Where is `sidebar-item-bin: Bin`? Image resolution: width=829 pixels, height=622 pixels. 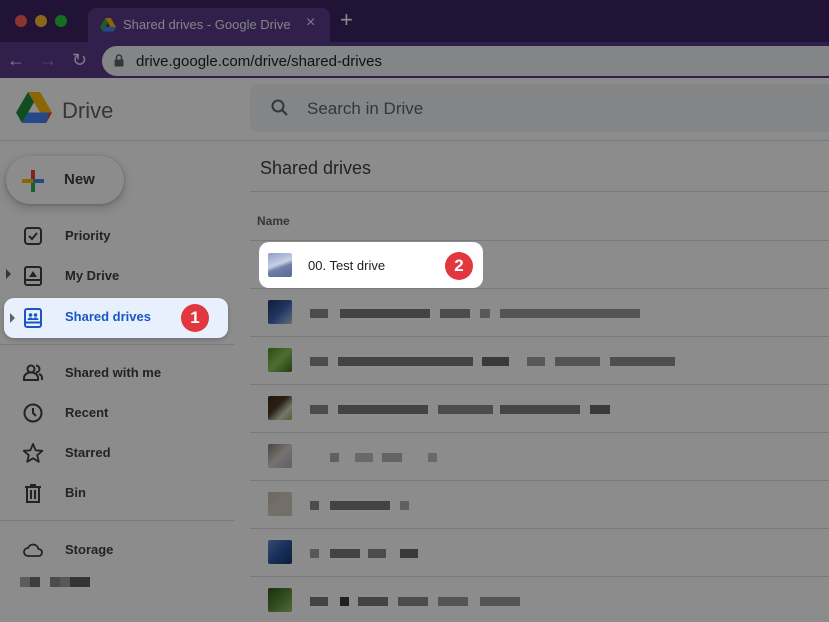
sidebar-item-bin: Bin is located at coordinates (117, 492).